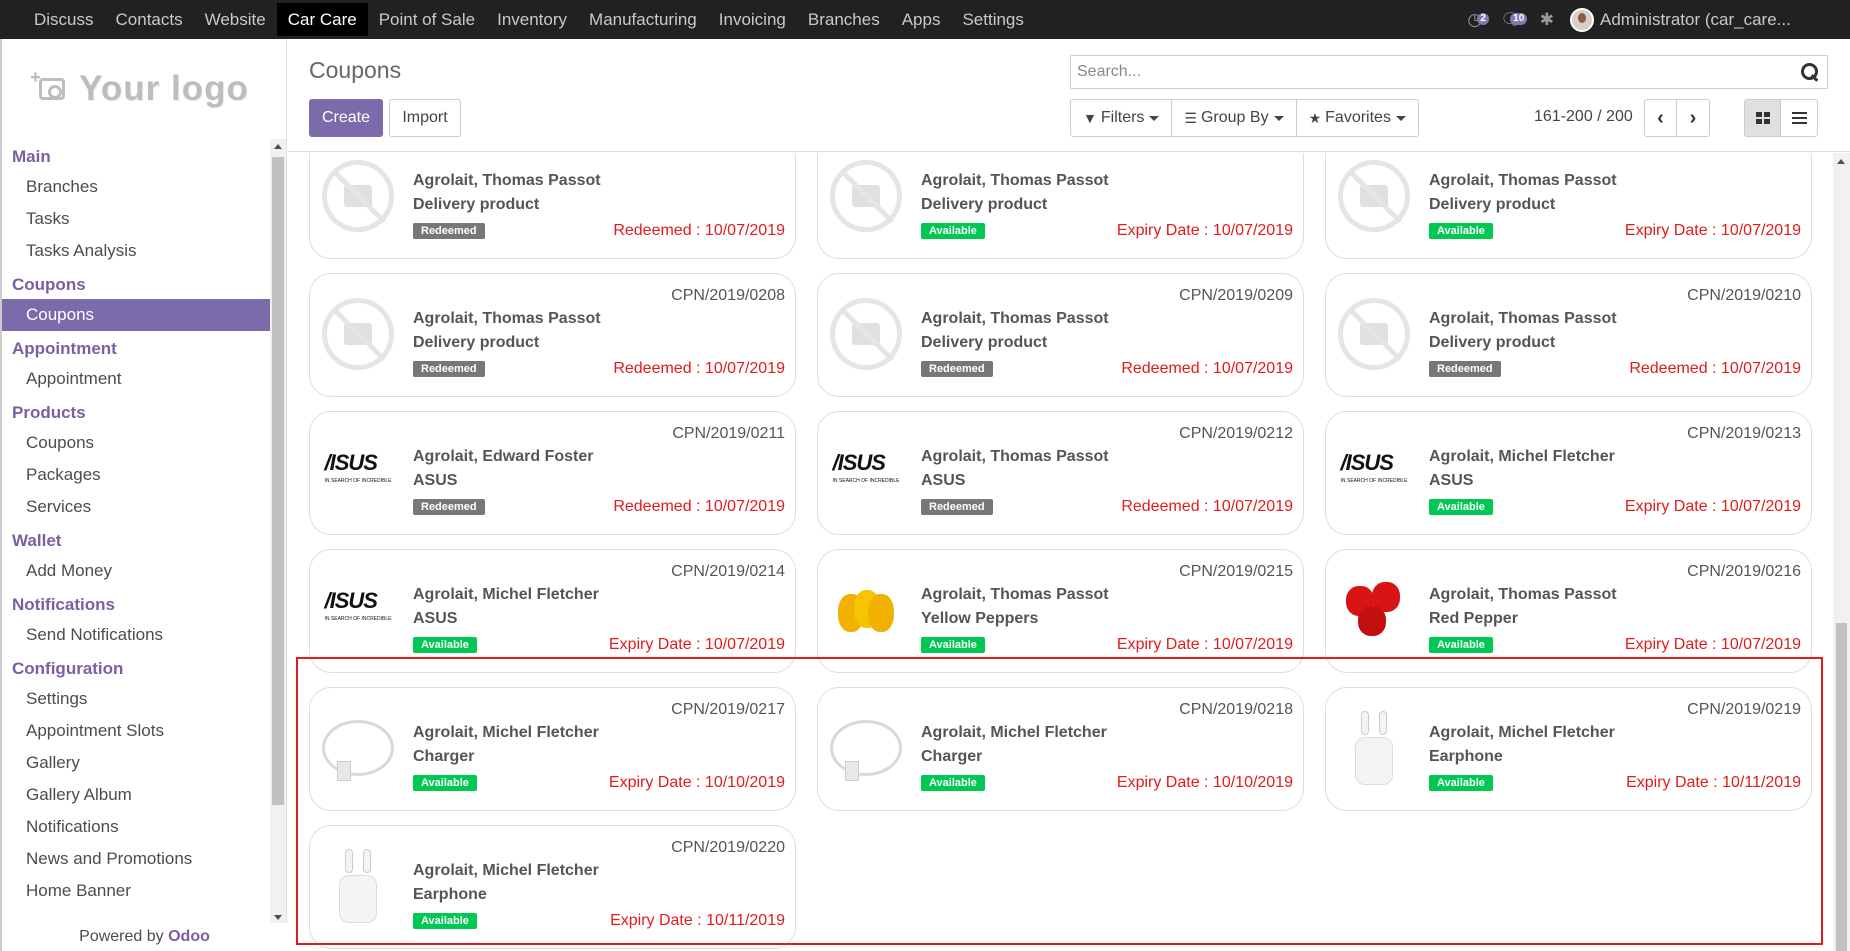  What do you see at coordinates (136, 349) in the screenshot?
I see `sidebar-section-appointment: Appointment` at bounding box center [136, 349].